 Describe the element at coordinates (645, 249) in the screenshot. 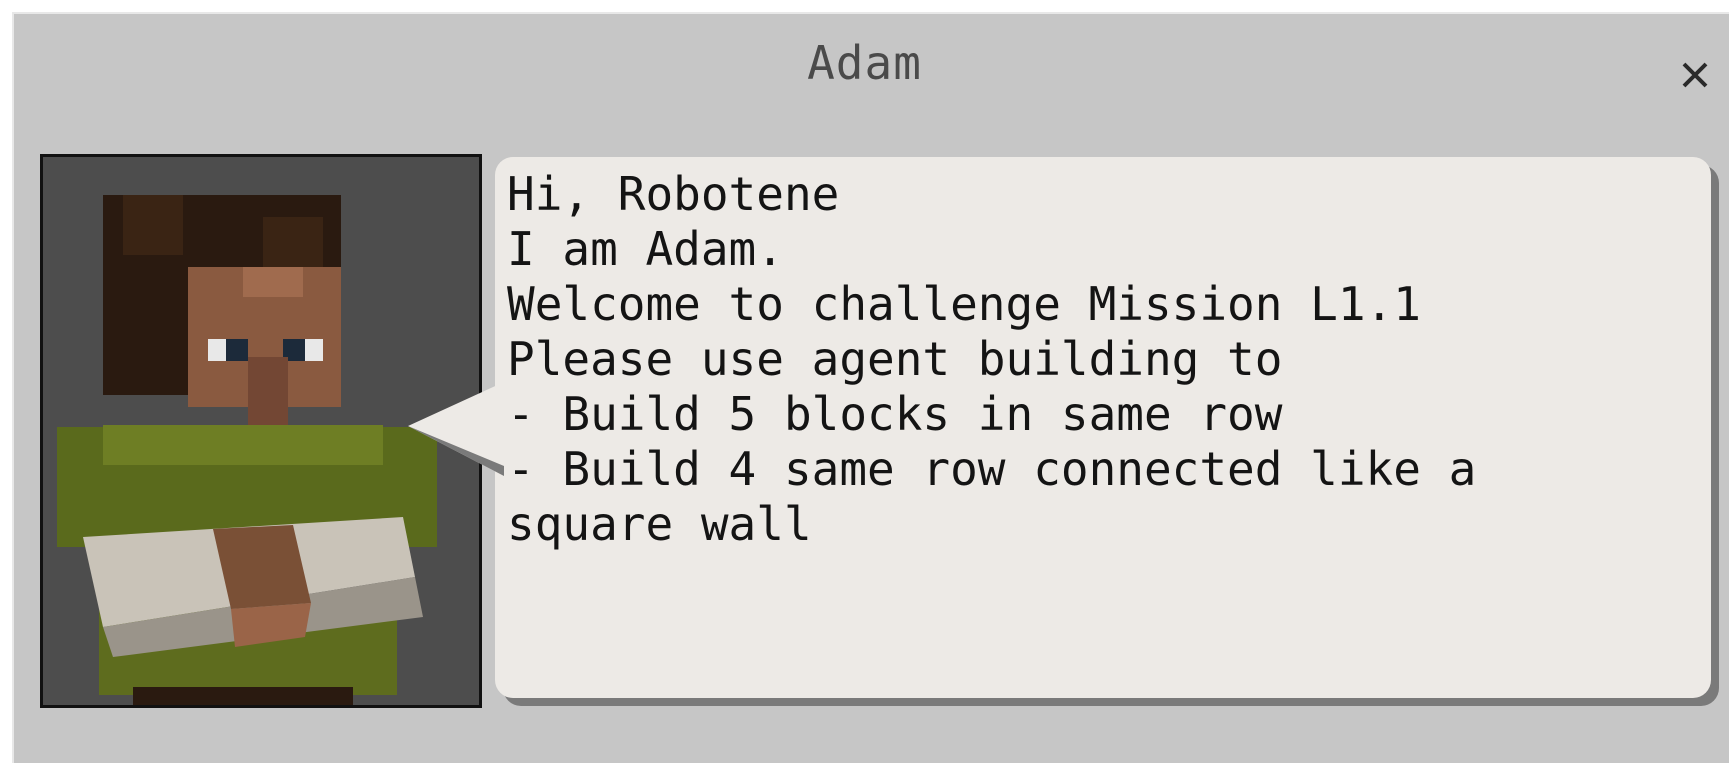

I see `speech-line: I am Adam.` at that location.